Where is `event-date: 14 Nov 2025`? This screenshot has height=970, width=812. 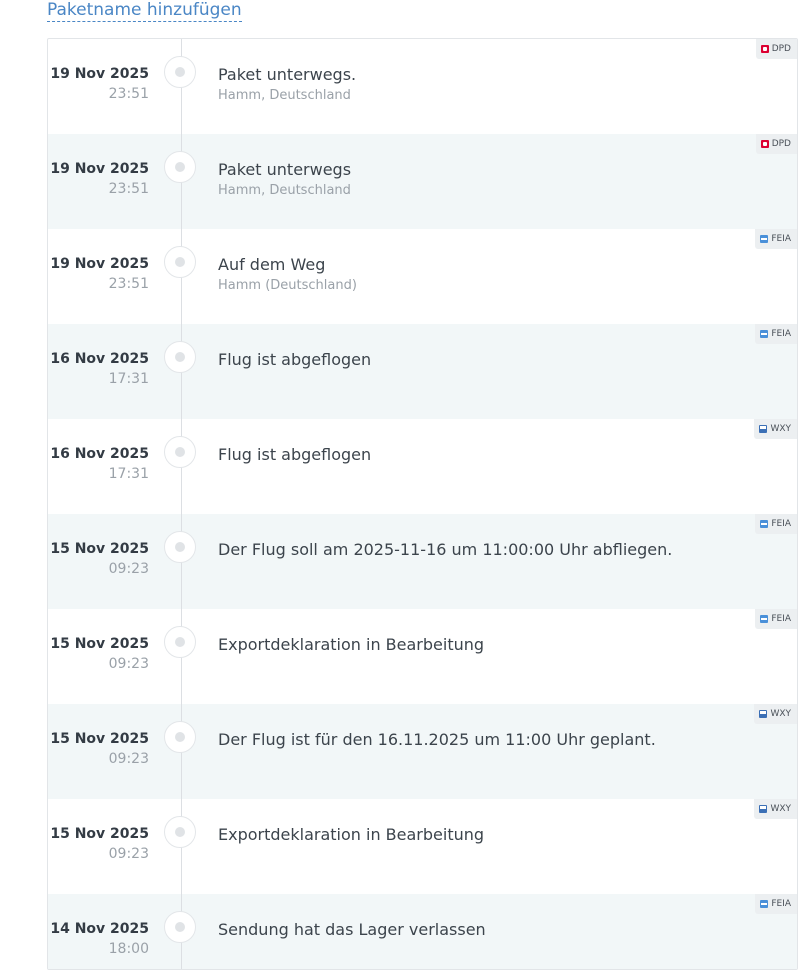
event-date: 14 Nov 2025 is located at coordinates (99, 929).